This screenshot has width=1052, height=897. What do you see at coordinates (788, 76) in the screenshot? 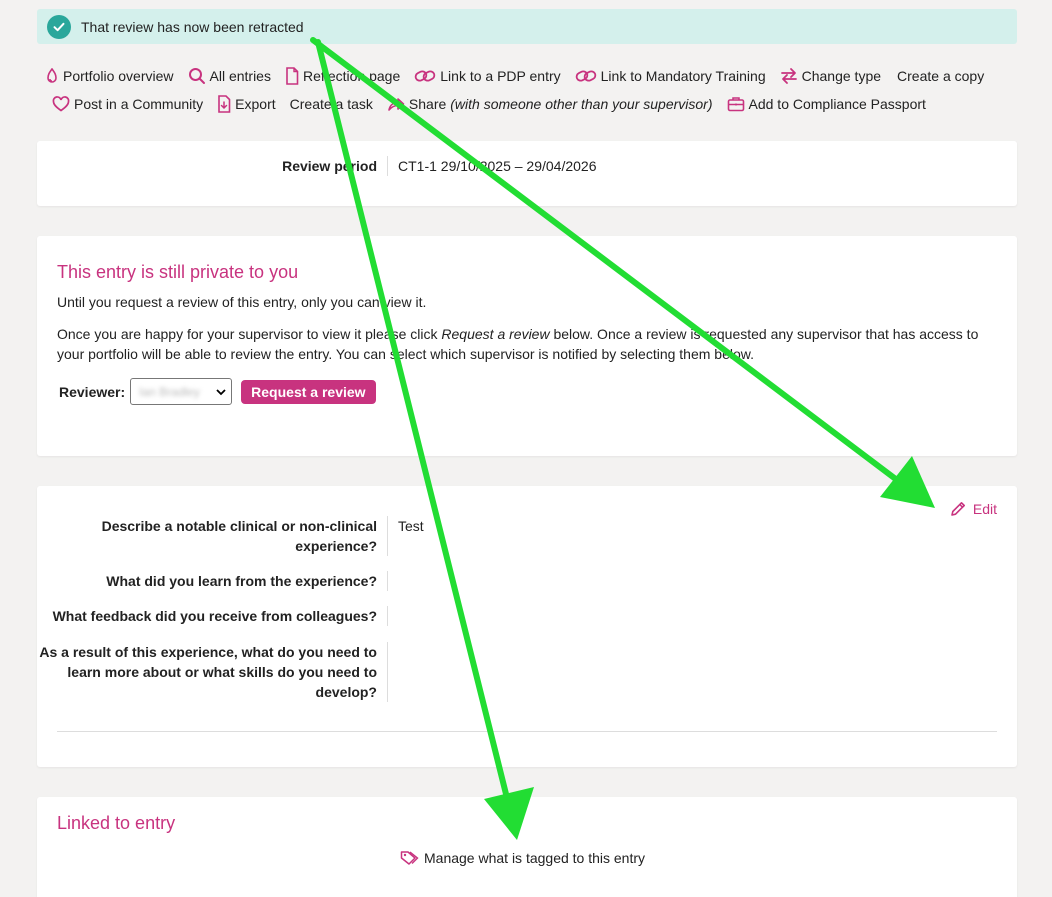
I see `swap-icon` at bounding box center [788, 76].